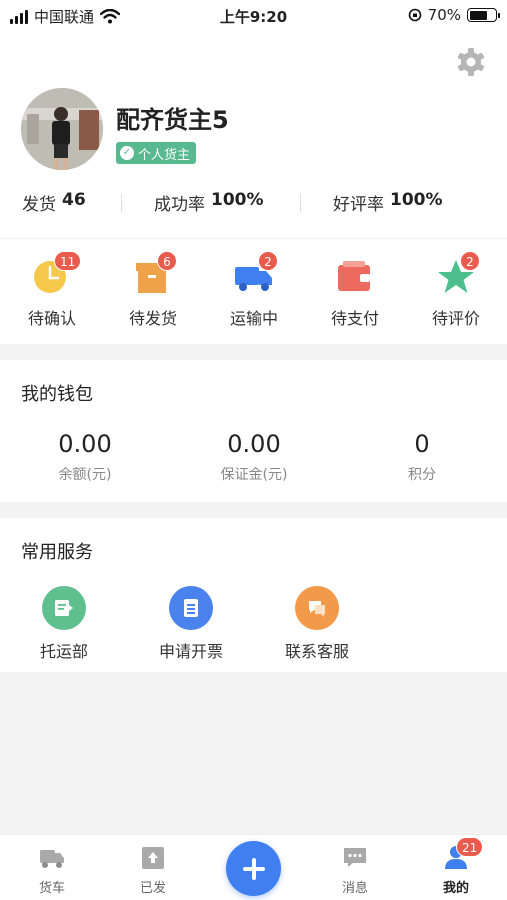 The image size is (507, 900). Describe the element at coordinates (64, 608) in the screenshot. I see `consign-icon` at that location.